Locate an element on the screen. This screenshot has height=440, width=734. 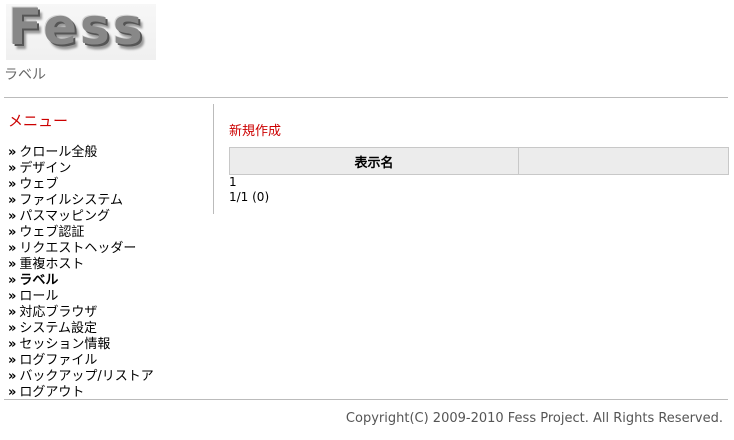
sidebar-item: » セッション情報 is located at coordinates (108, 345).